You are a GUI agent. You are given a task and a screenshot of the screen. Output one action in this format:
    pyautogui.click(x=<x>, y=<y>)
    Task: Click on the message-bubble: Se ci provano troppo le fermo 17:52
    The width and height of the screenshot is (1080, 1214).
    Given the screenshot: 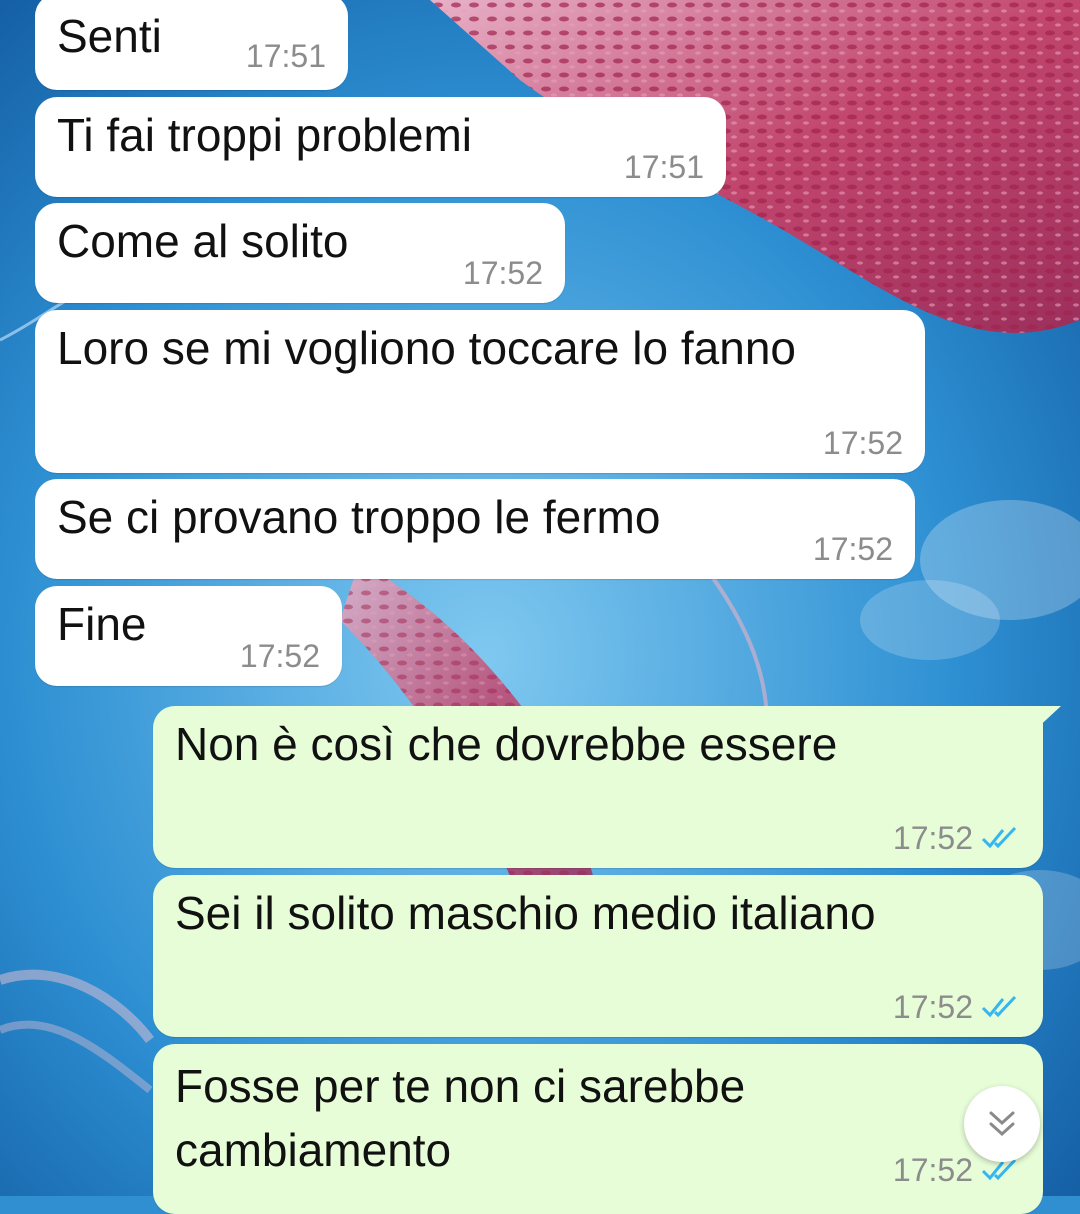 What is the action you would take?
    pyautogui.click(x=475, y=529)
    